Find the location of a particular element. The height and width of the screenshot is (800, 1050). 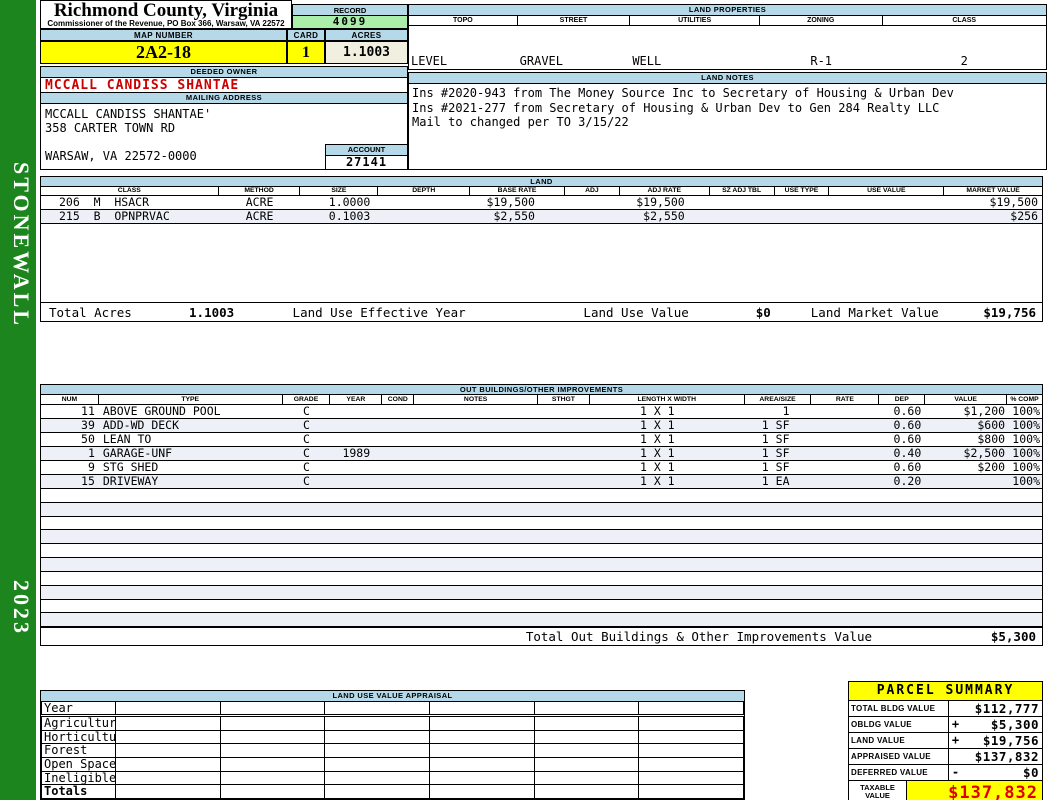

land-use-value-label: Land Use Value is located at coordinates (636, 312).